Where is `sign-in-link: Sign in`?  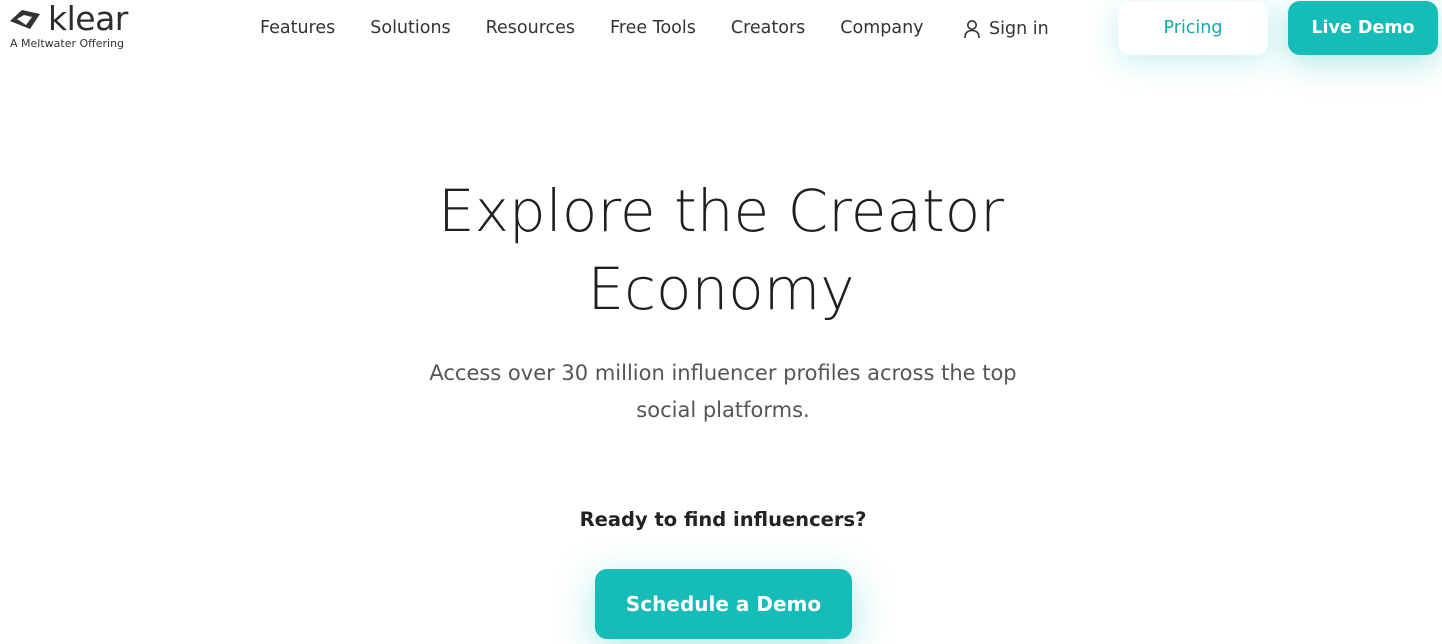 sign-in-link: Sign in is located at coordinates (1006, 29).